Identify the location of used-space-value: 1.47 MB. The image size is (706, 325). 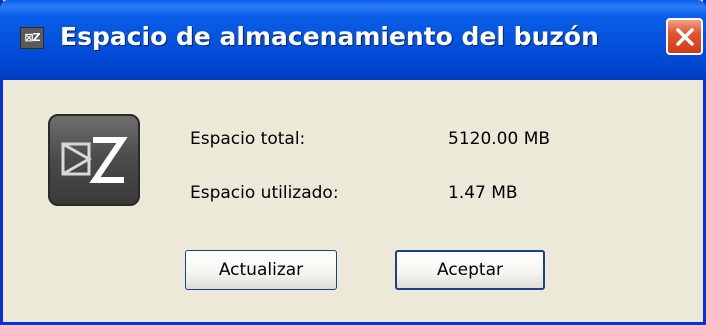
(483, 193).